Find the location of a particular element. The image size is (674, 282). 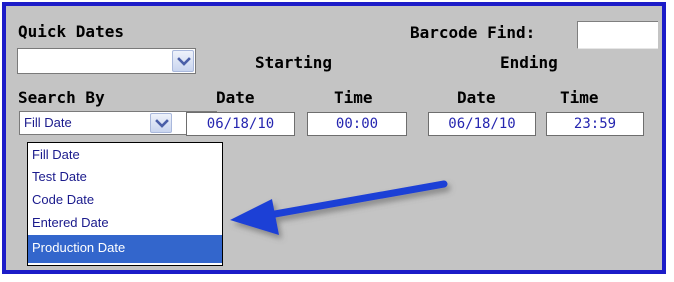

arrow-left-icon is located at coordinates (339, 207).